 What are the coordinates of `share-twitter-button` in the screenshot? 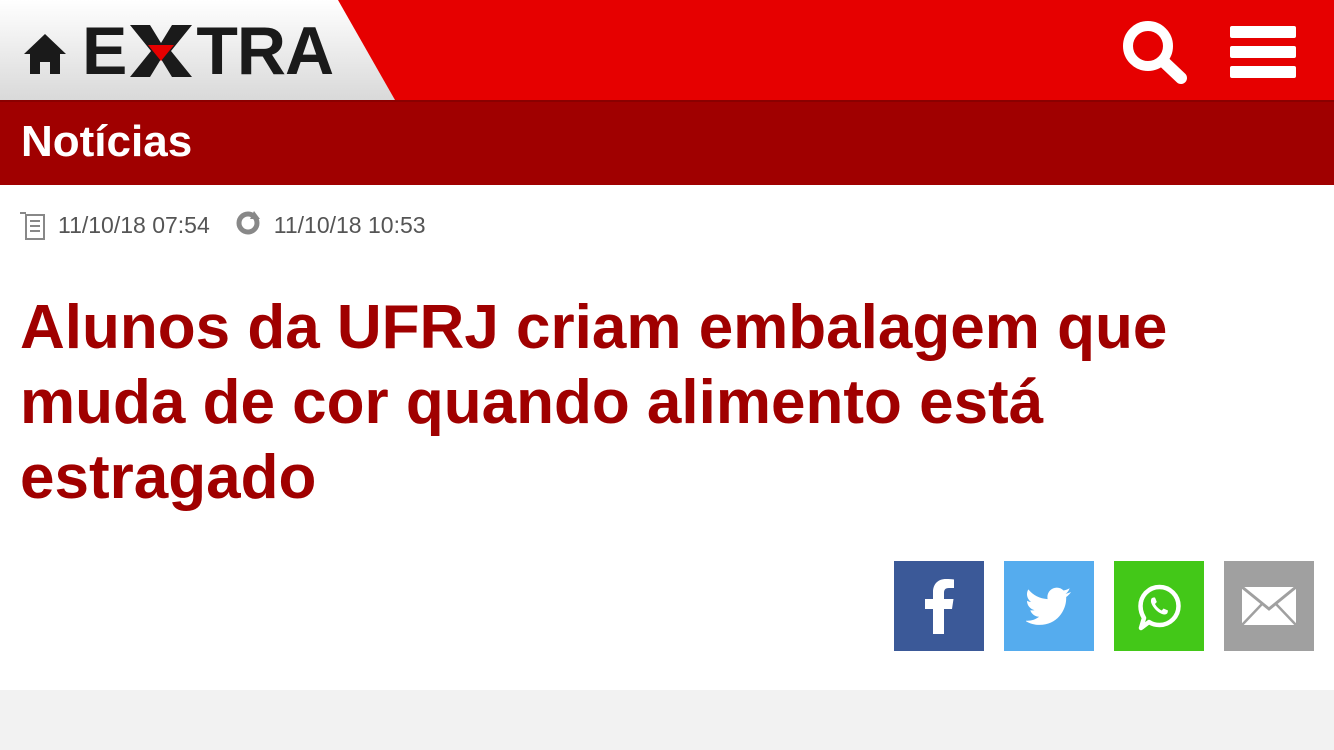 It's located at (1049, 606).